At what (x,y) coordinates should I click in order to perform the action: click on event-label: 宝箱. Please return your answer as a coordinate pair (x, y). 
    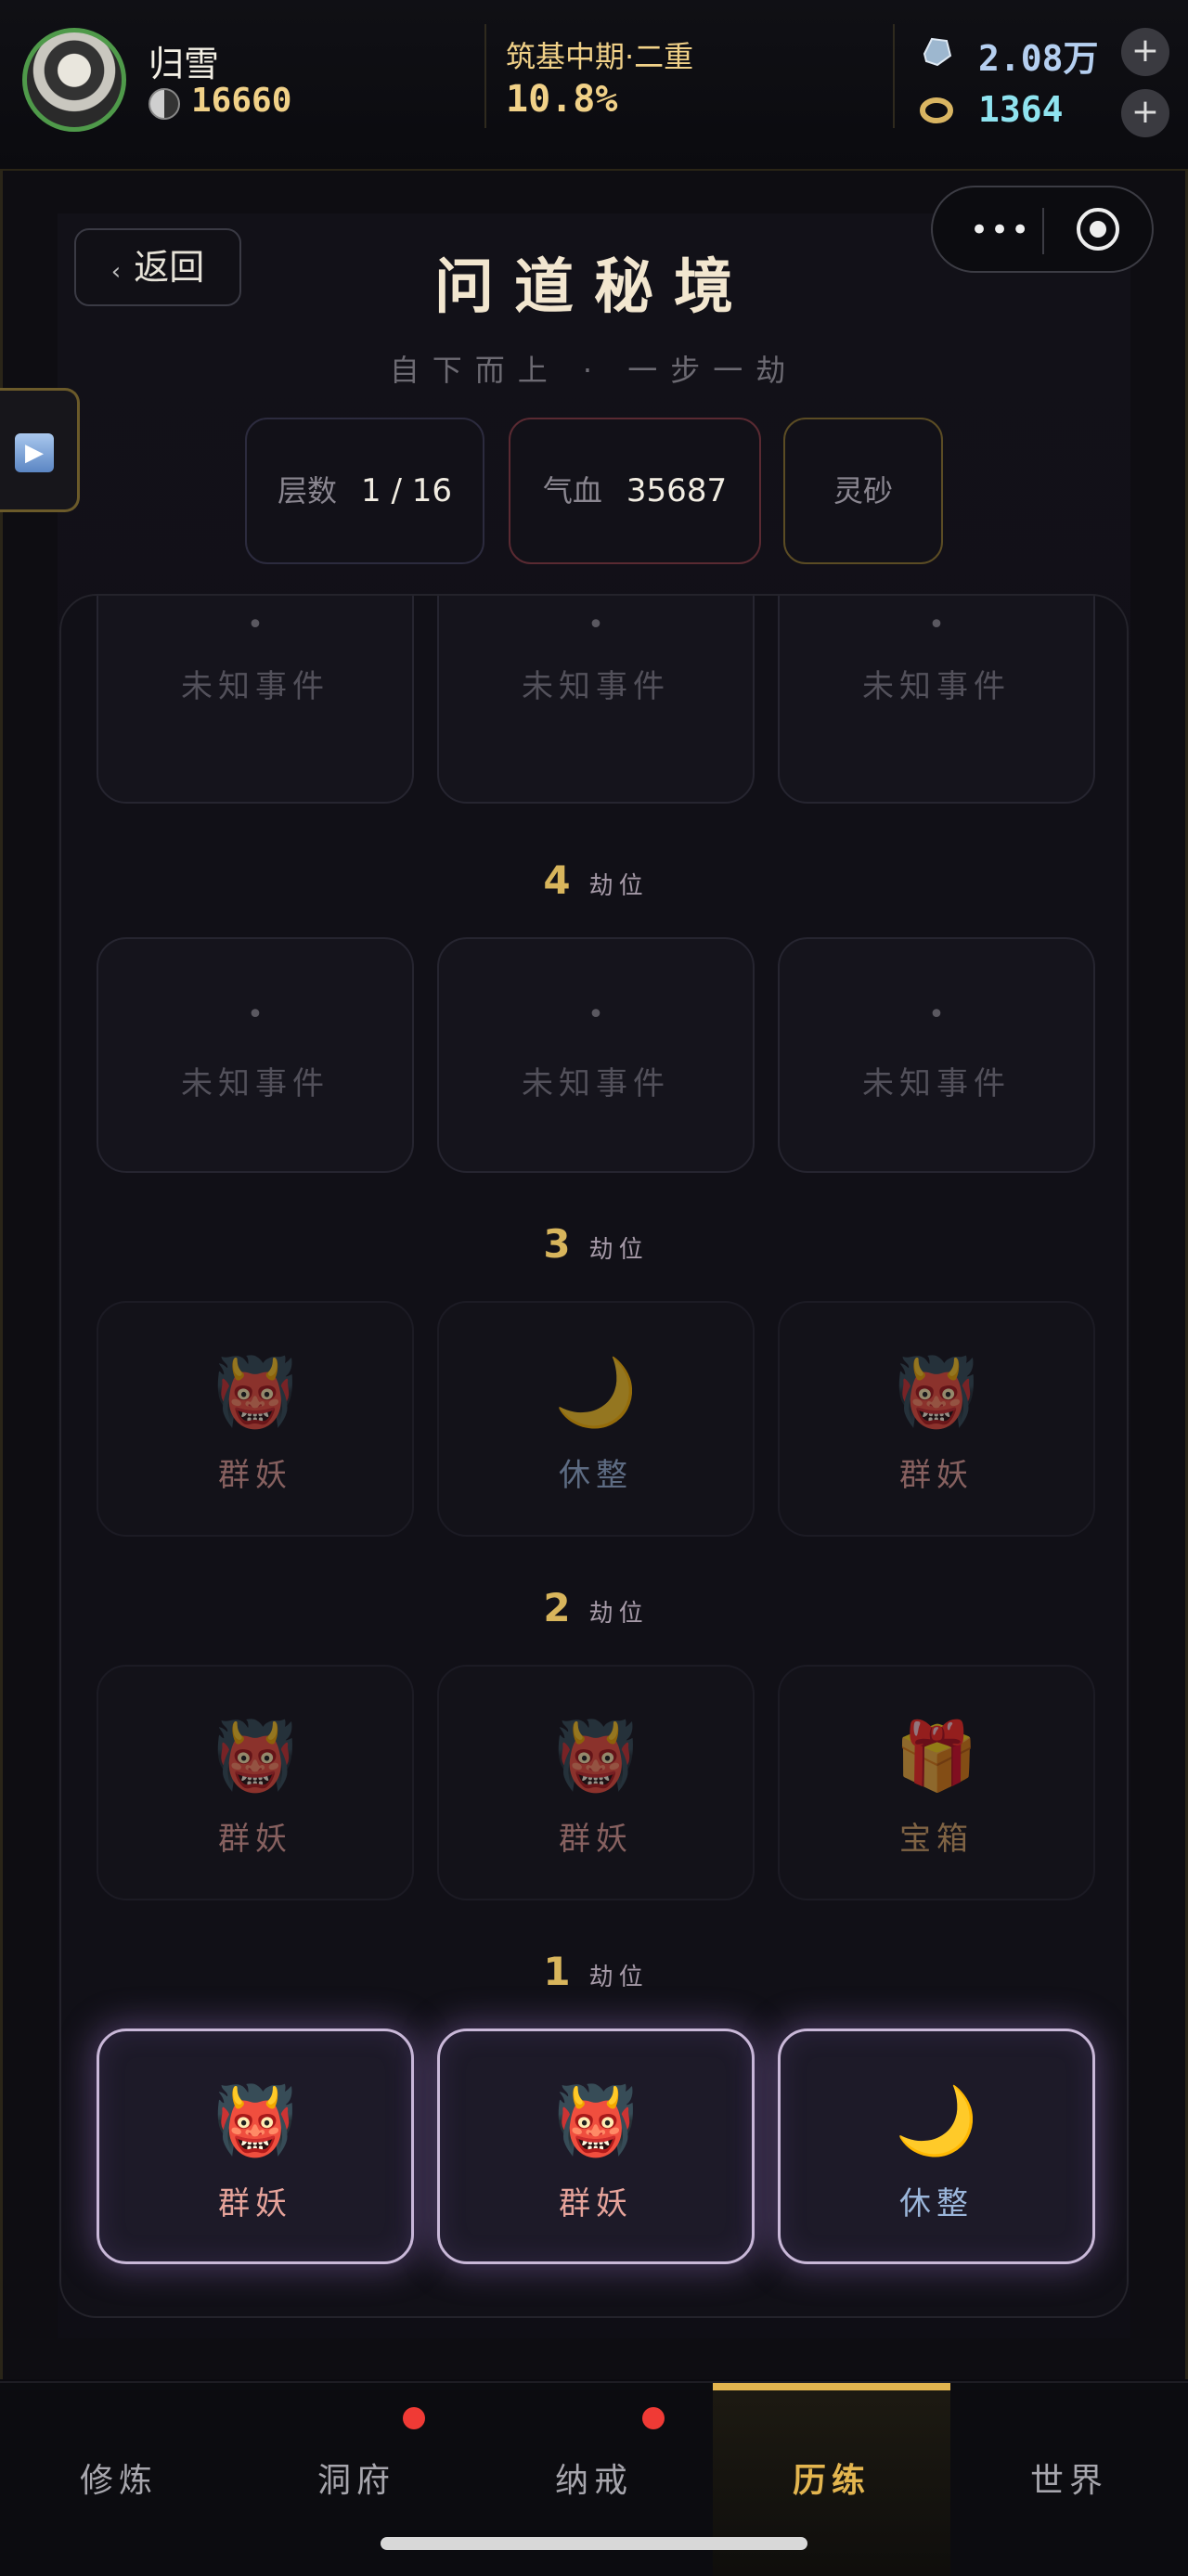
    Looking at the image, I should click on (936, 1840).